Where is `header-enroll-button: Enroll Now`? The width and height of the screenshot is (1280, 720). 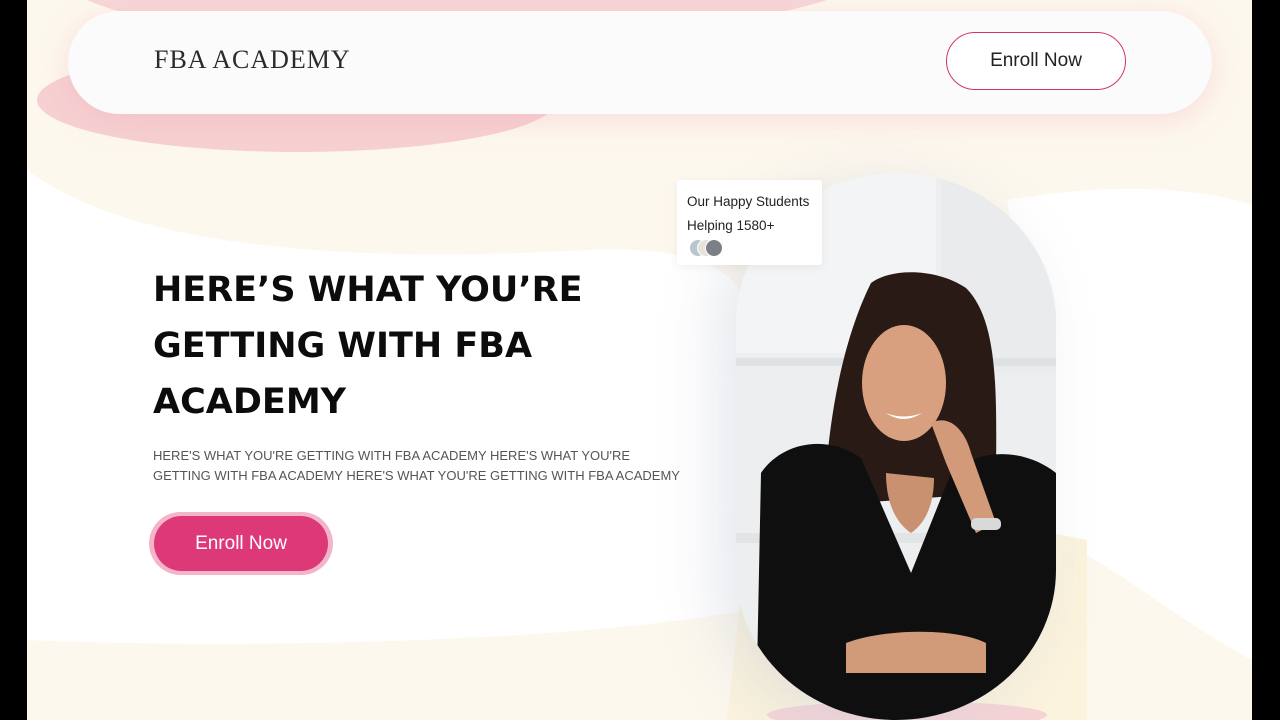 header-enroll-button: Enroll Now is located at coordinates (1036, 61).